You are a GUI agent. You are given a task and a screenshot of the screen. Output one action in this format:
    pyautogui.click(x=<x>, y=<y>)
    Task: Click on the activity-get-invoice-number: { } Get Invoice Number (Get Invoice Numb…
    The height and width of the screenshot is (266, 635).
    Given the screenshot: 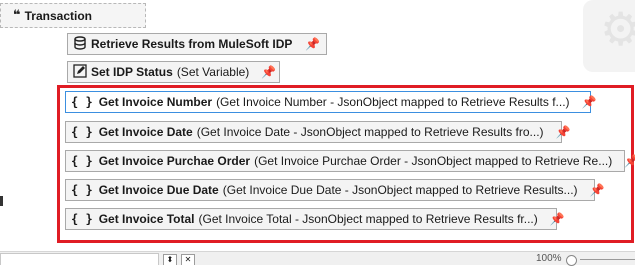 What is the action you would take?
    pyautogui.click(x=331, y=102)
    